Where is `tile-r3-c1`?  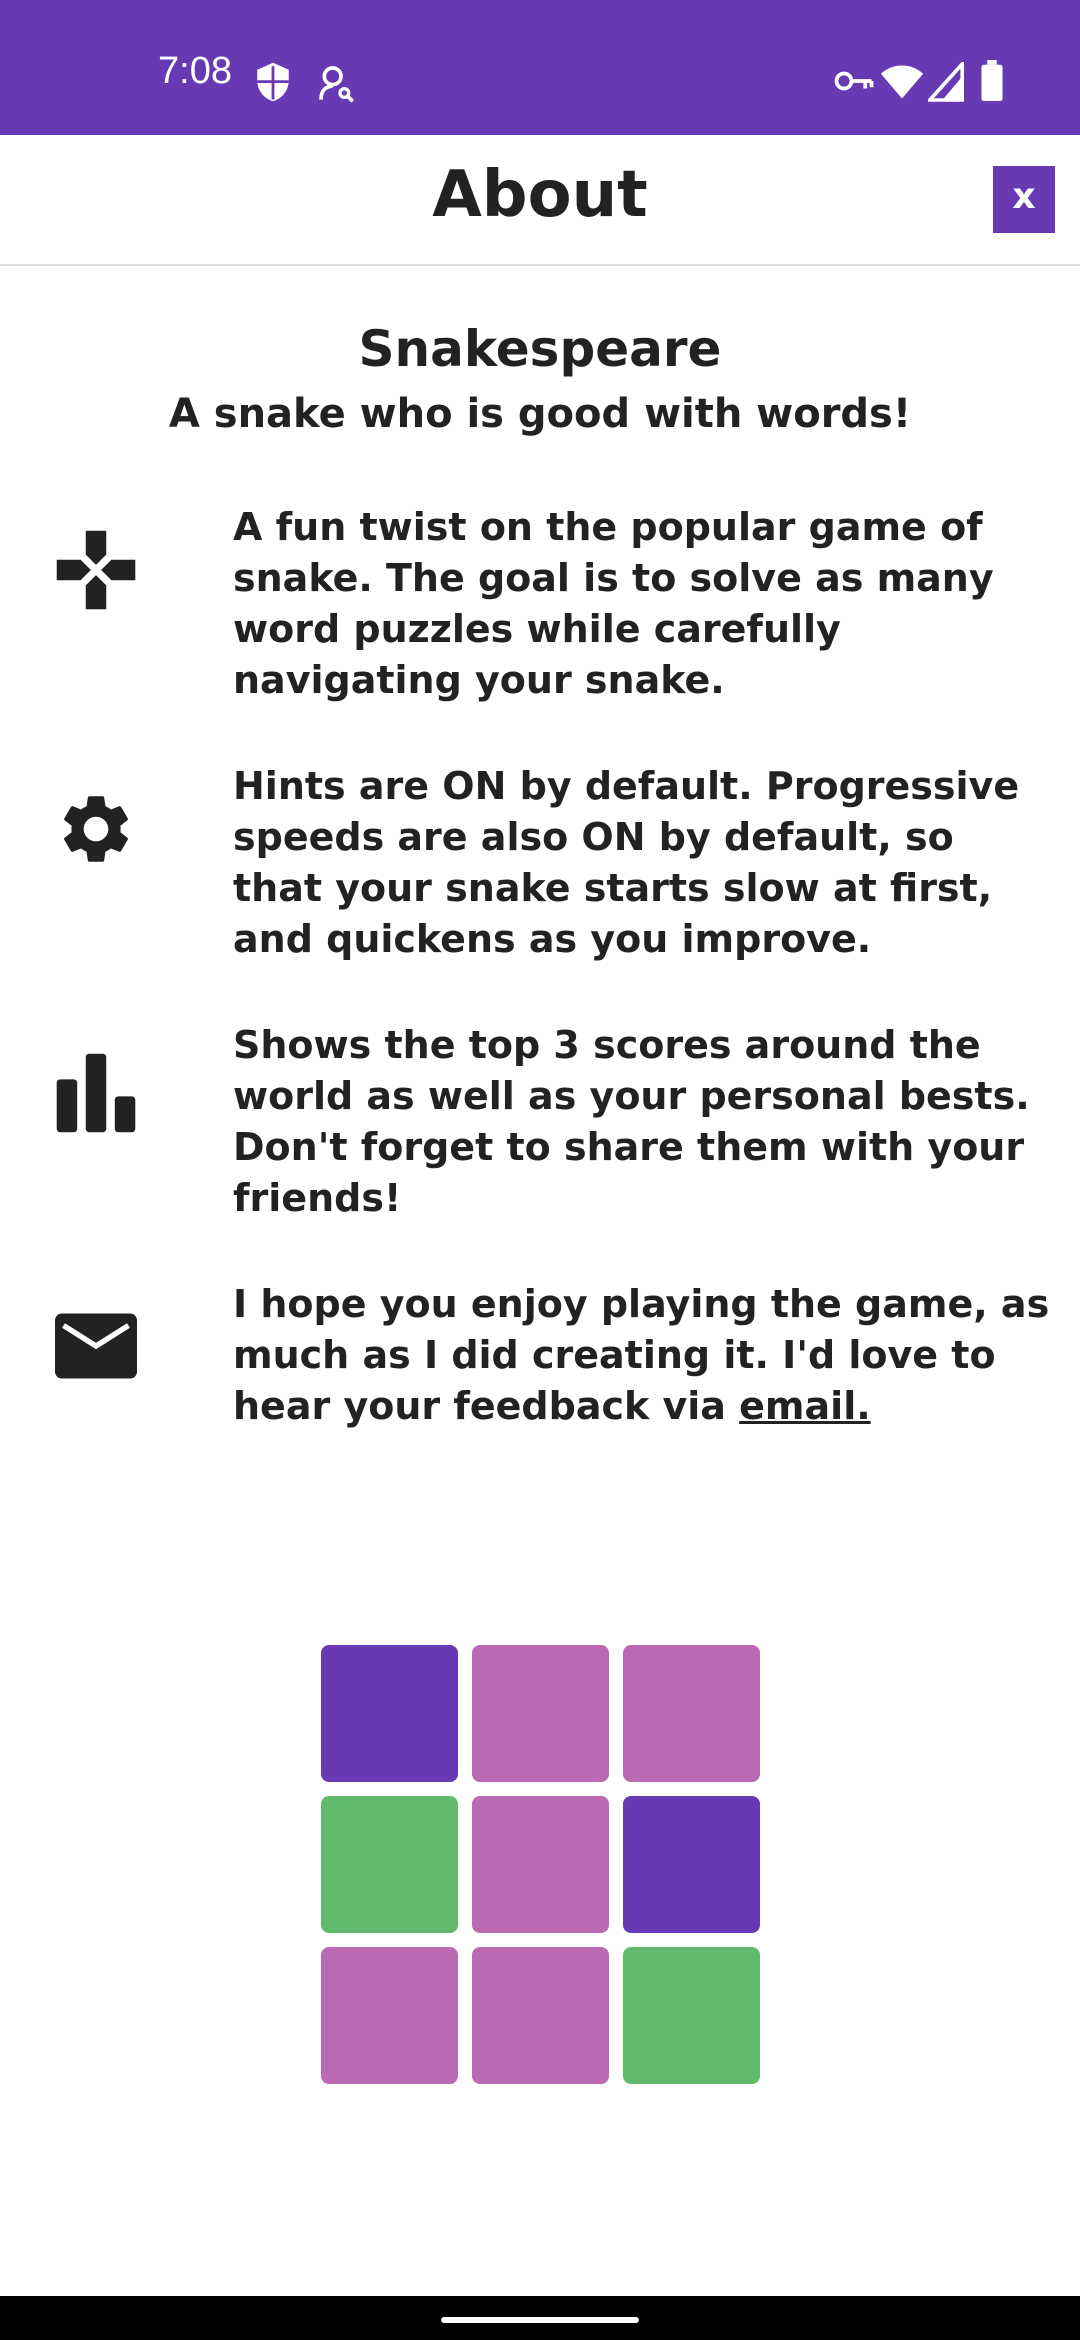 tile-r3-c1 is located at coordinates (389, 2015).